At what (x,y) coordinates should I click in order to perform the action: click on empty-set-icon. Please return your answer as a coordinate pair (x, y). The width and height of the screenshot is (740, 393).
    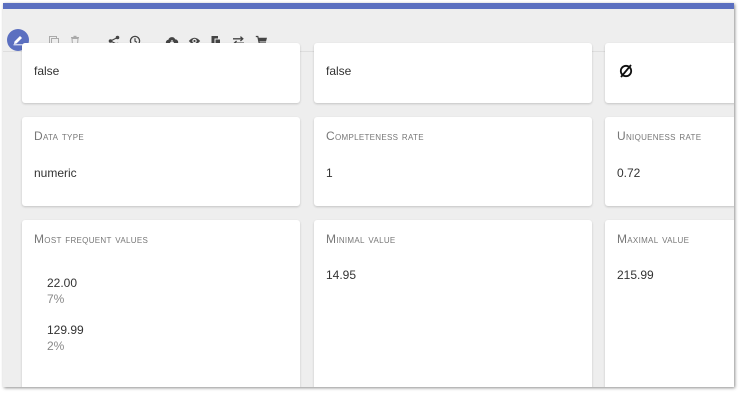
    Looking at the image, I should click on (626, 71).